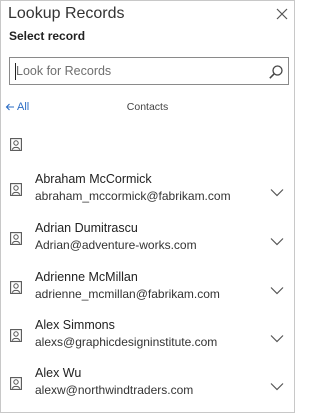 This screenshot has height=413, width=320. What do you see at coordinates (147, 144) in the screenshot?
I see `blank-record-row` at bounding box center [147, 144].